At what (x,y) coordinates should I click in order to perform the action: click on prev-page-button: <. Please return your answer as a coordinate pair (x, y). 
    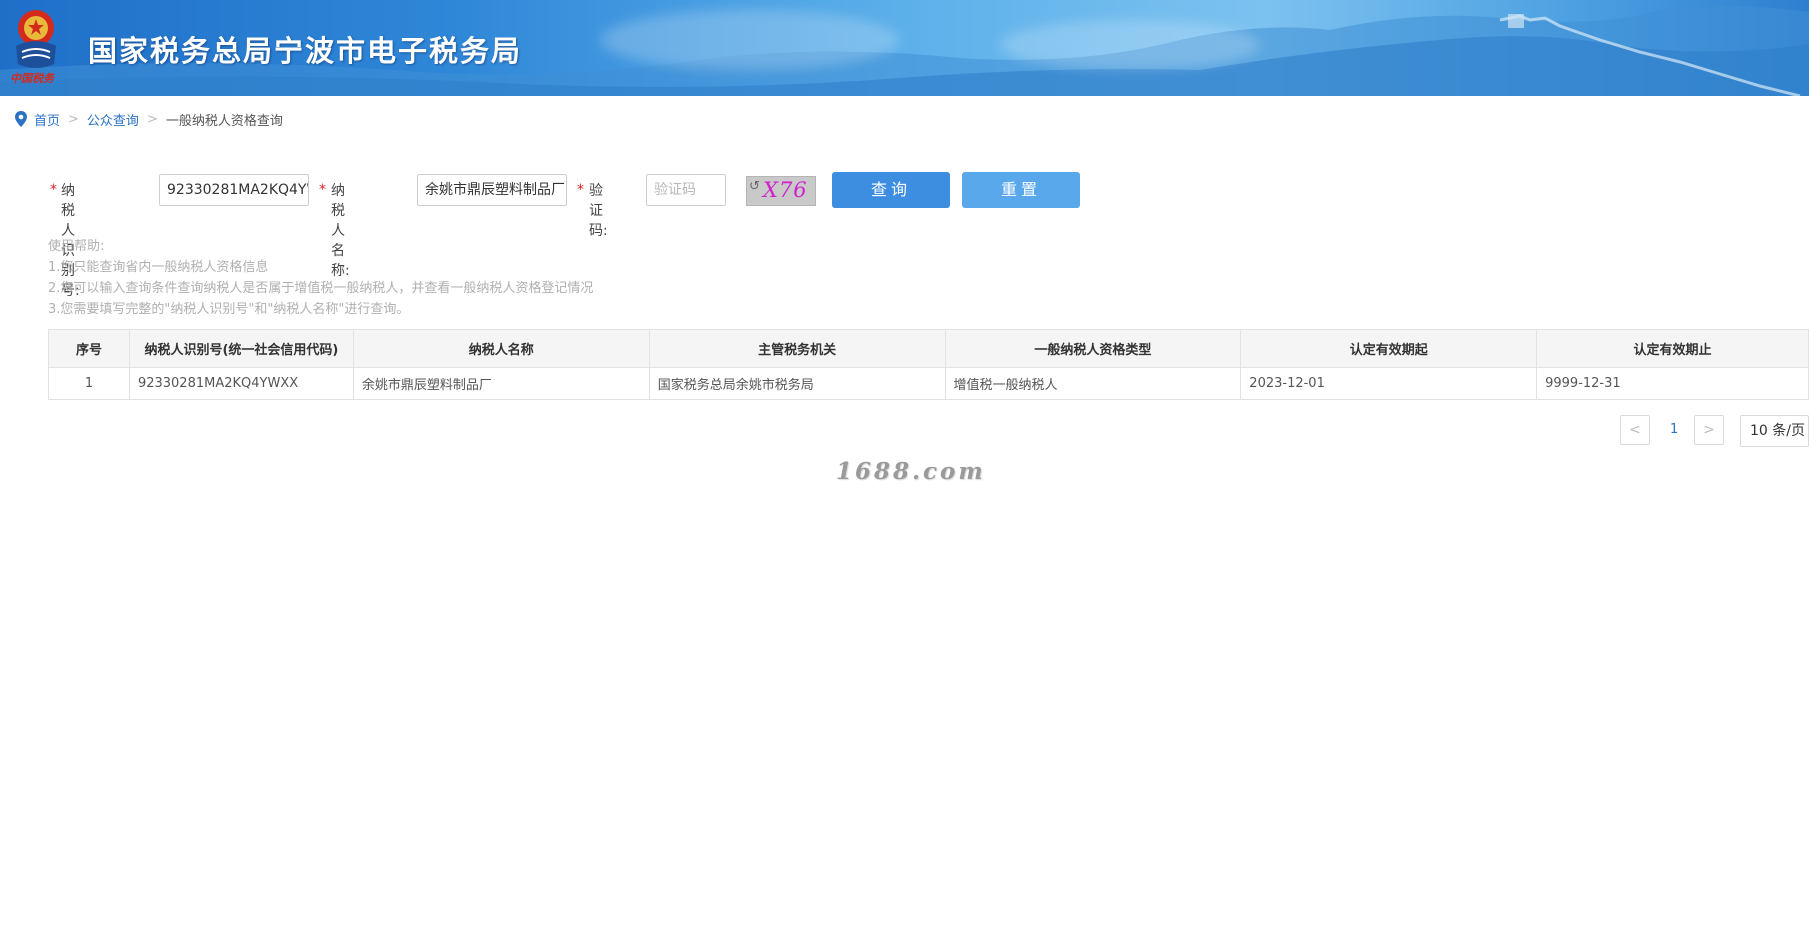
    Looking at the image, I should click on (1635, 430).